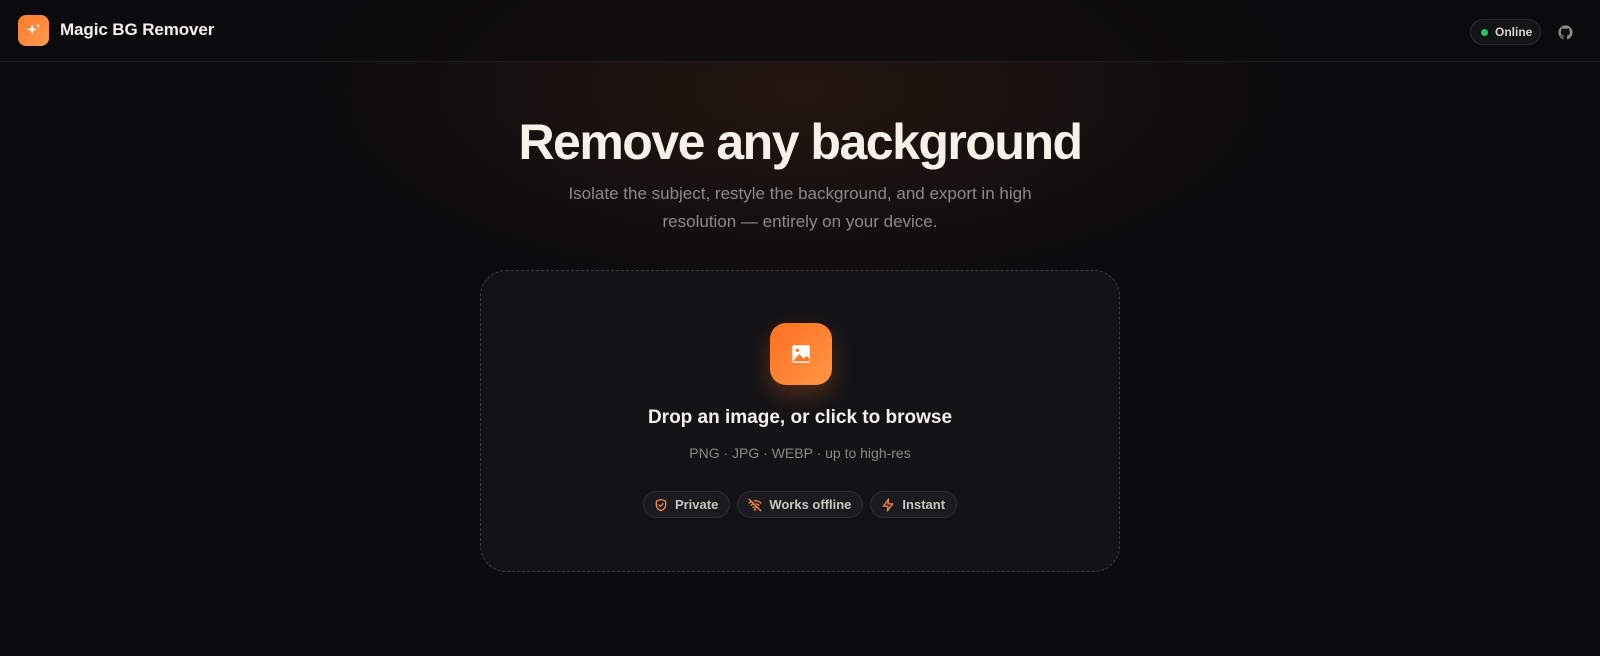 This screenshot has height=656, width=1600. I want to click on image-icon, so click(801, 354).